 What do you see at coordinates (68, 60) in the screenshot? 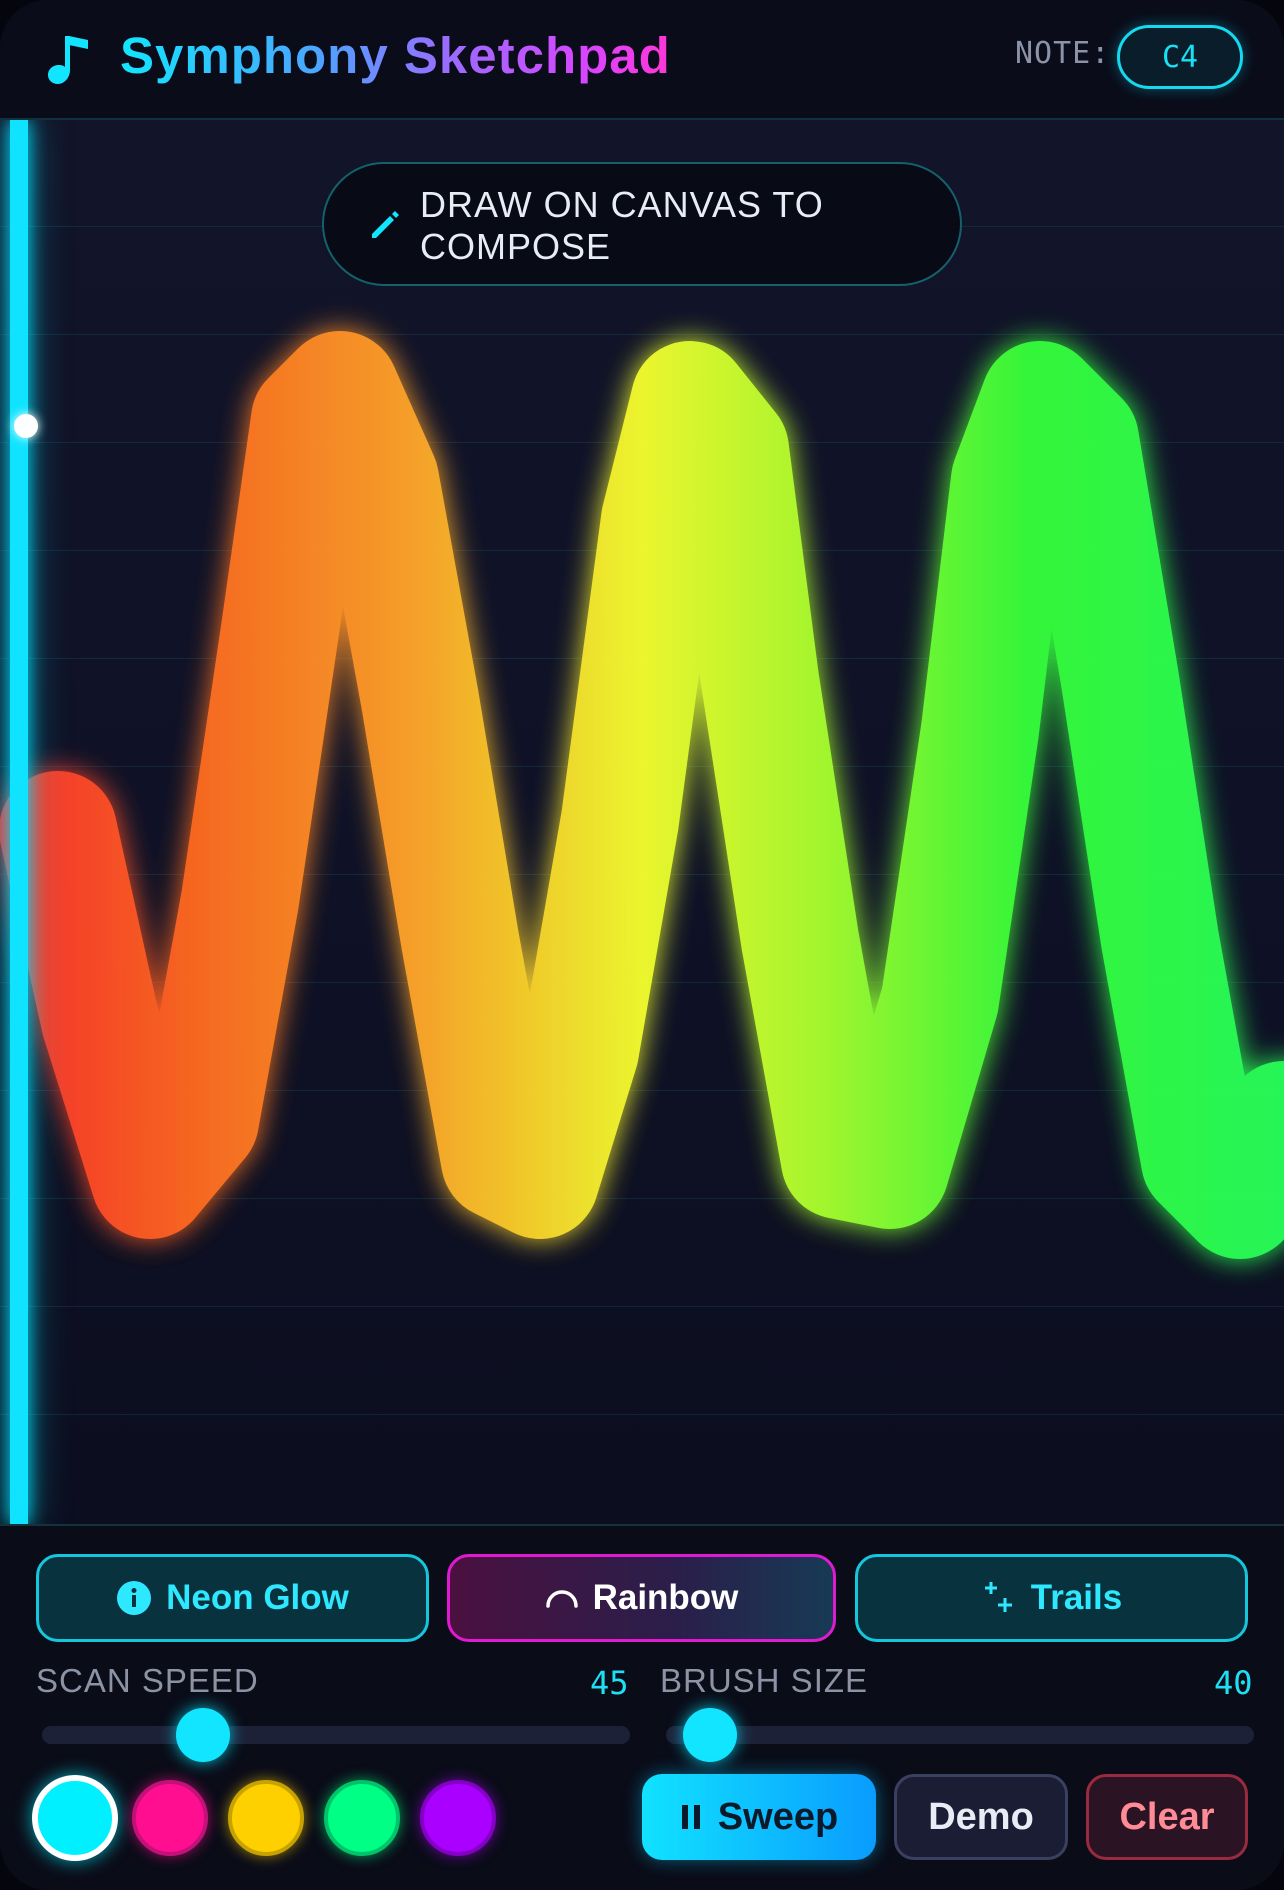
I see `music-note-icon` at bounding box center [68, 60].